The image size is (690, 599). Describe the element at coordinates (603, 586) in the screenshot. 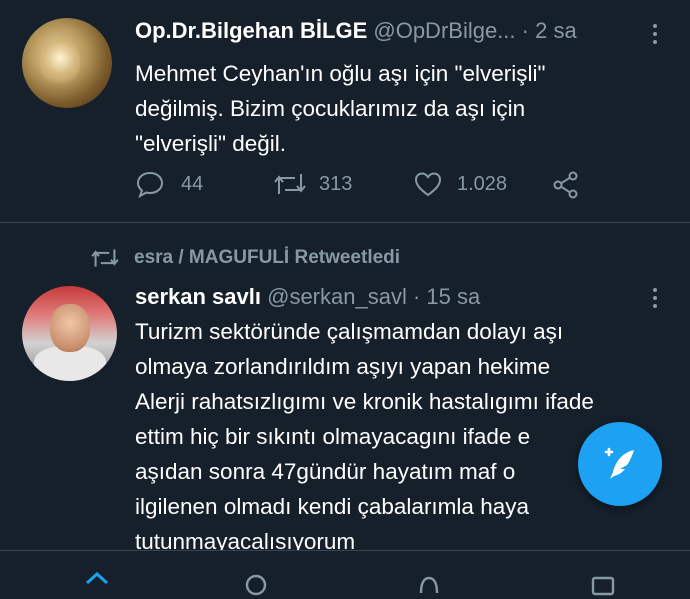

I see `messages-icon` at that location.